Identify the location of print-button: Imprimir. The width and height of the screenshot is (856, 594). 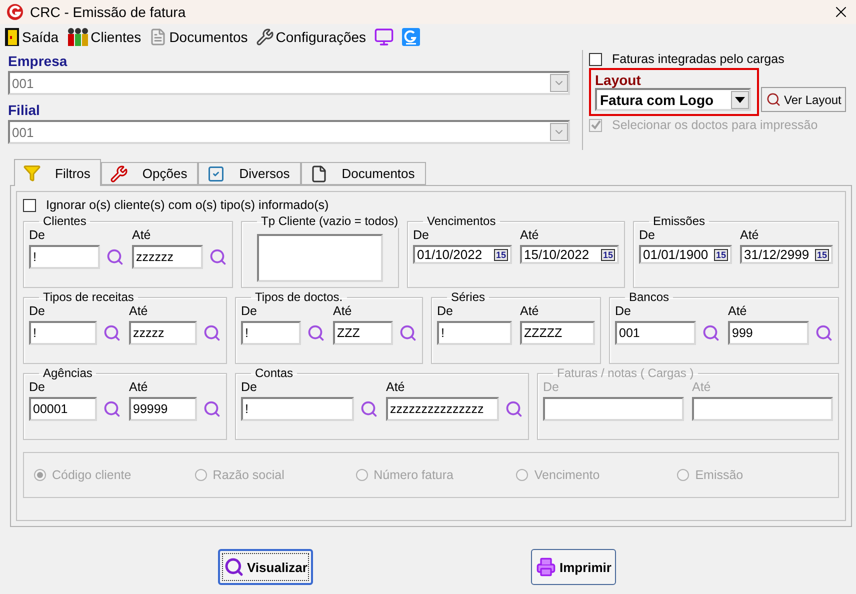
(573, 567).